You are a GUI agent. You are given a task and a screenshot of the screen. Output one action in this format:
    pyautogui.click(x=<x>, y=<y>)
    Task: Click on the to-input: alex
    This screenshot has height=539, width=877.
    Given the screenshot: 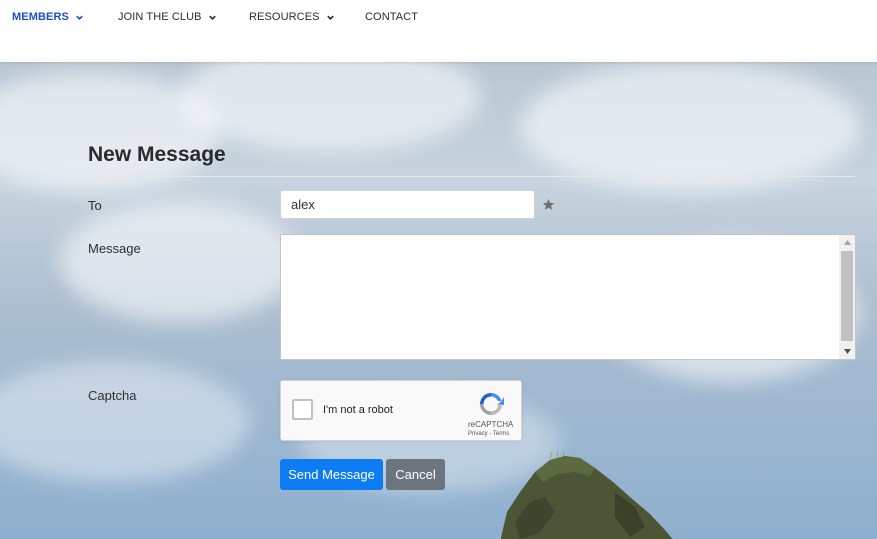 What is the action you would take?
    pyautogui.click(x=407, y=204)
    